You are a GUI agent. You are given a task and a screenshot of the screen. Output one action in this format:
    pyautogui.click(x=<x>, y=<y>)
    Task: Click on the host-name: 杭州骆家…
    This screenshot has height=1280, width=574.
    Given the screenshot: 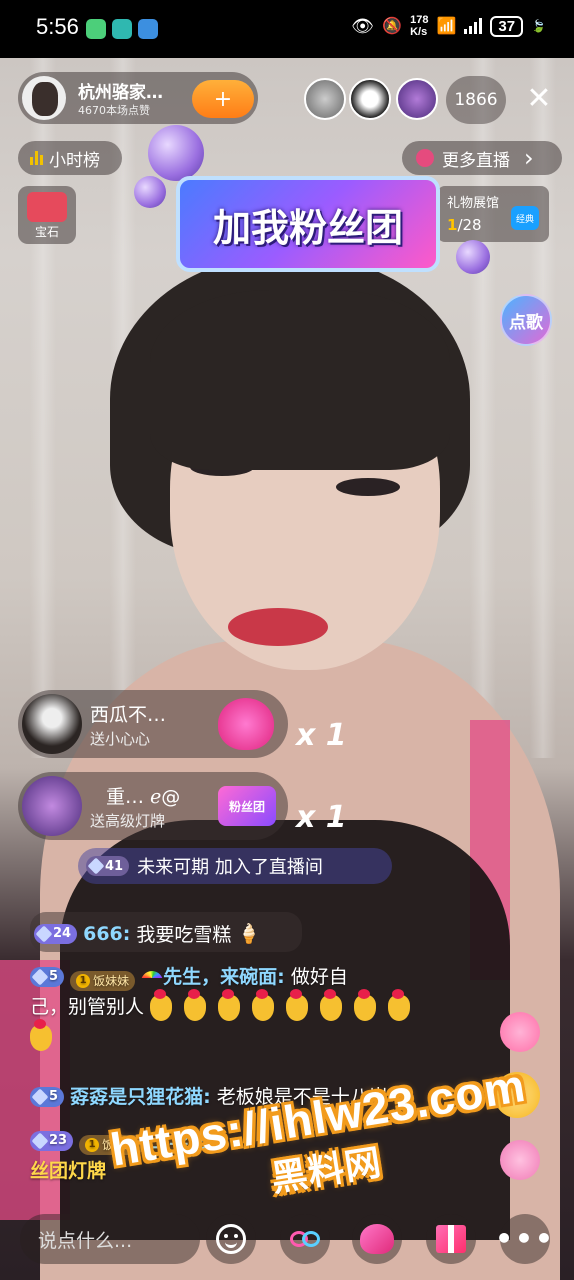 What is the action you would take?
    pyautogui.click(x=120, y=90)
    